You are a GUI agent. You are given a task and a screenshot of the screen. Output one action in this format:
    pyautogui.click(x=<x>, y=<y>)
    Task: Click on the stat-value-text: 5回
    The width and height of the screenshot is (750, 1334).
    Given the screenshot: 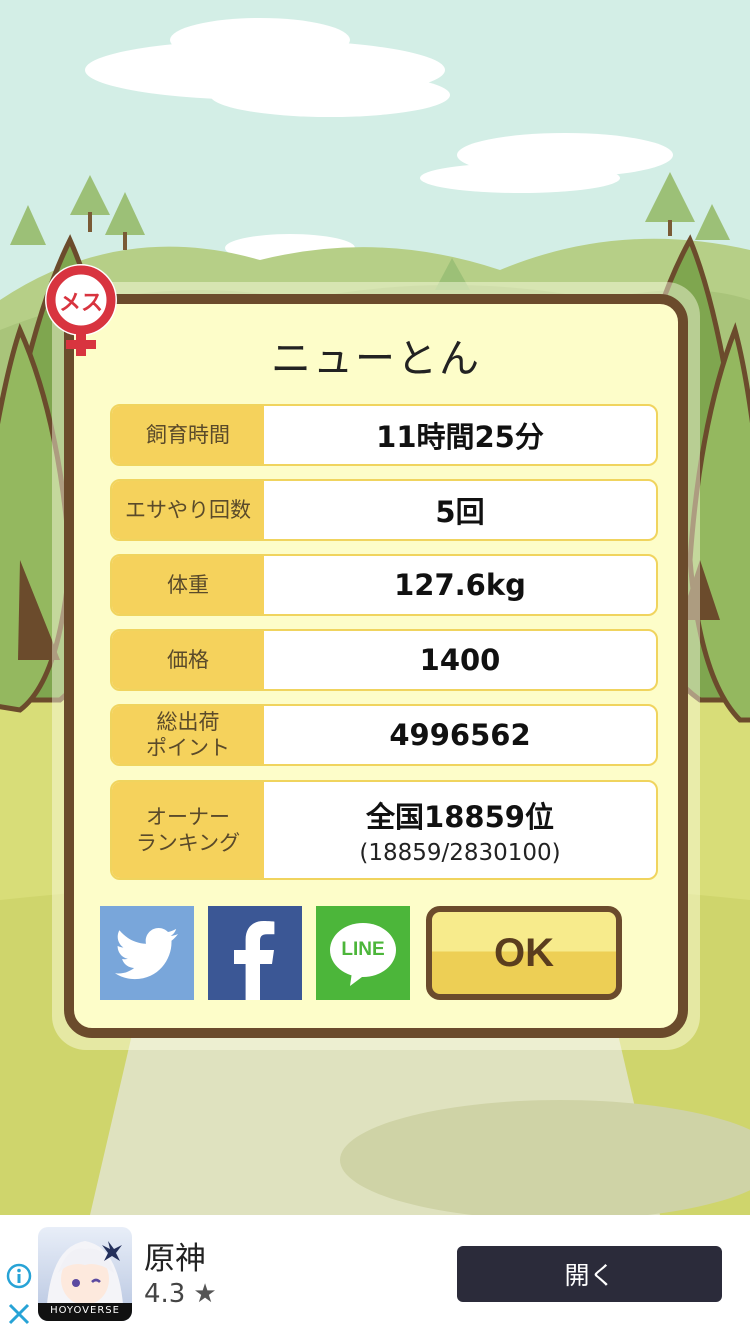 What is the action you would take?
    pyautogui.click(x=460, y=512)
    